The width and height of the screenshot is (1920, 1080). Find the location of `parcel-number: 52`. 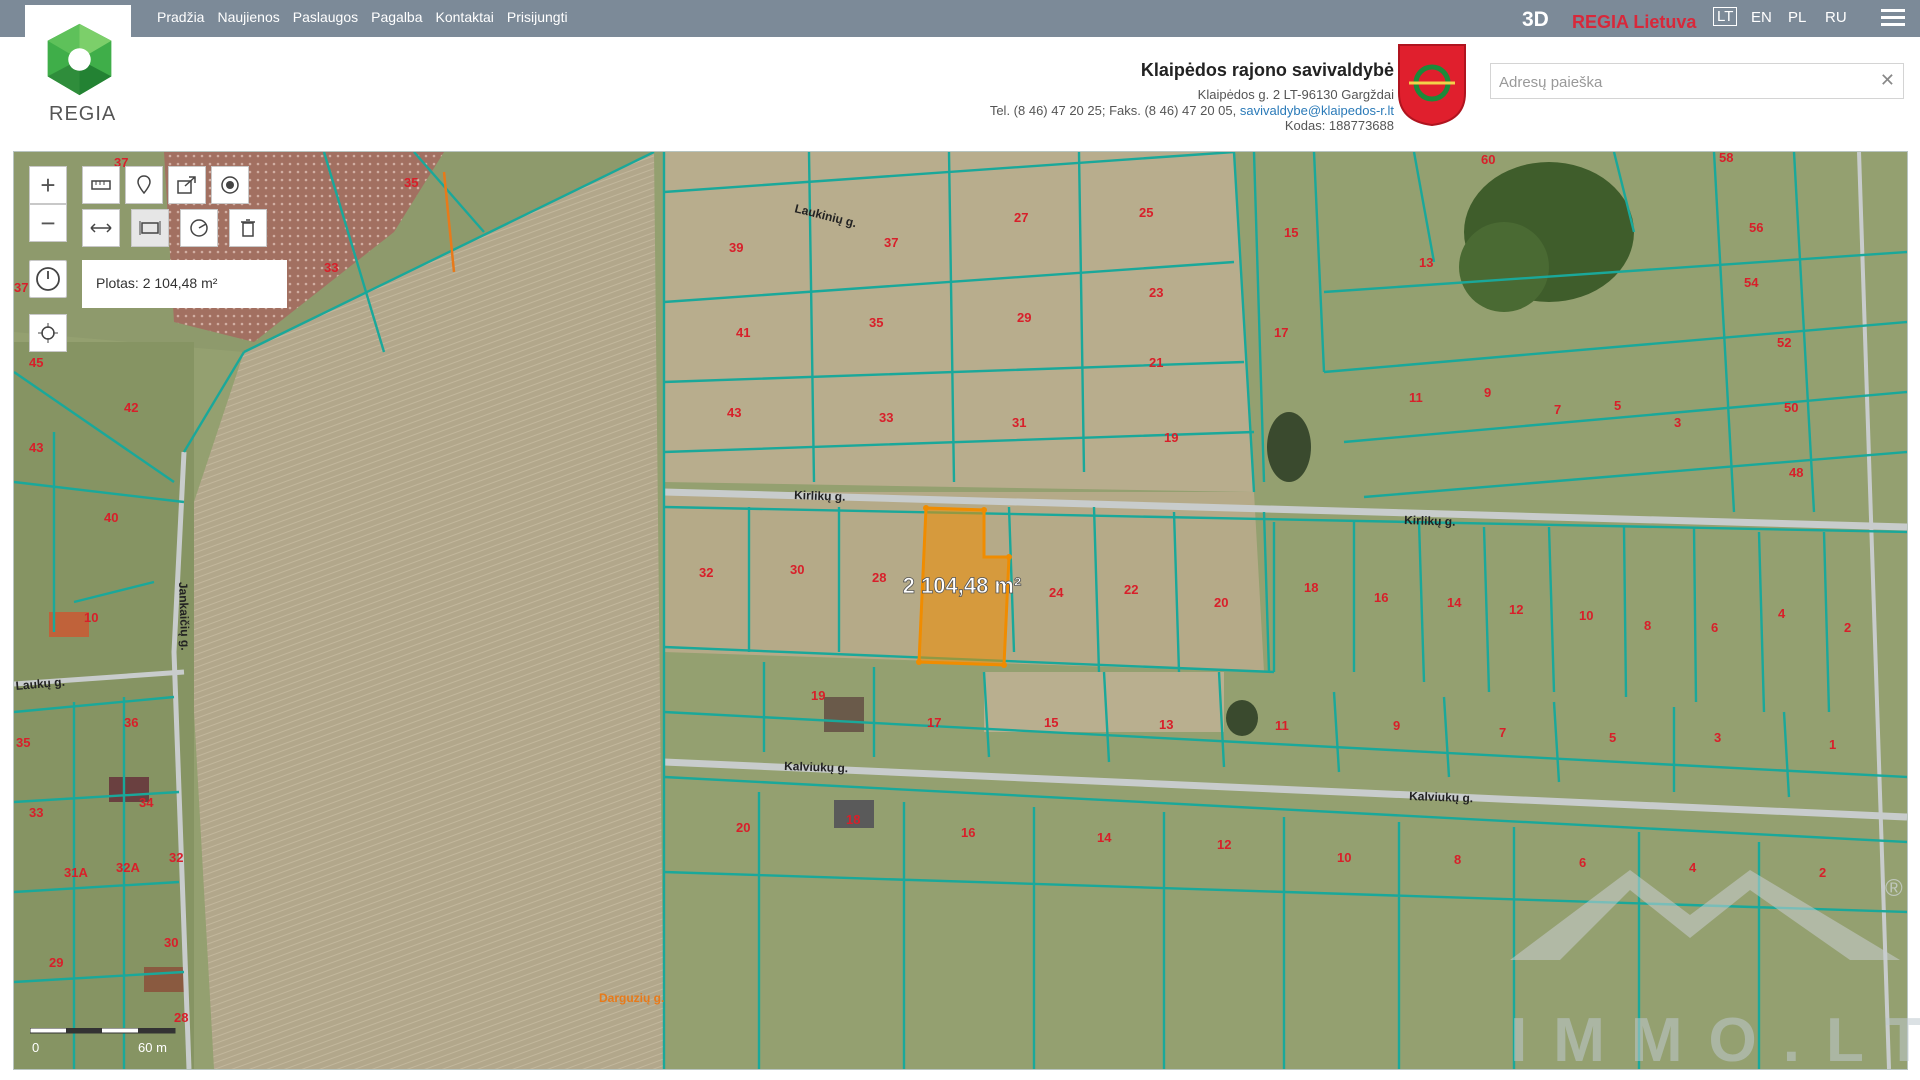

parcel-number: 52 is located at coordinates (1784, 342).